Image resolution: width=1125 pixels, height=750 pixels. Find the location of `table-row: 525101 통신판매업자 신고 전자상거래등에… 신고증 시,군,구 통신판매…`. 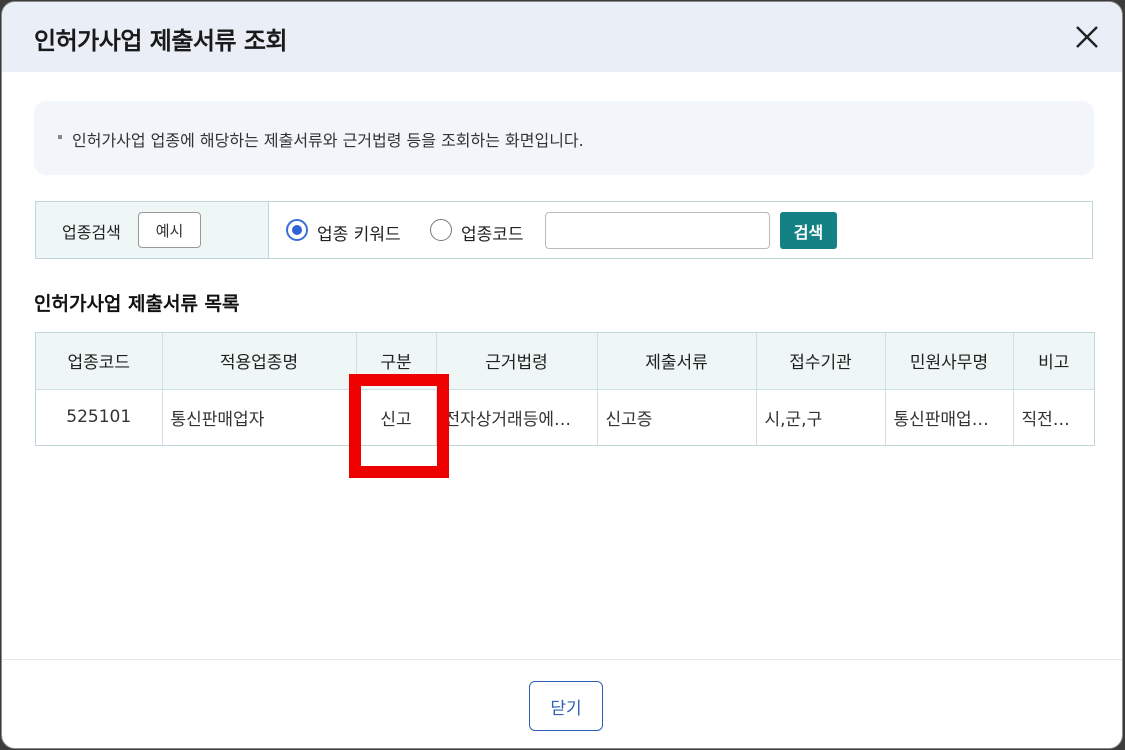

table-row: 525101 통신판매업자 신고 전자상거래등에… 신고증 시,군,구 통신판매… is located at coordinates (565, 417).